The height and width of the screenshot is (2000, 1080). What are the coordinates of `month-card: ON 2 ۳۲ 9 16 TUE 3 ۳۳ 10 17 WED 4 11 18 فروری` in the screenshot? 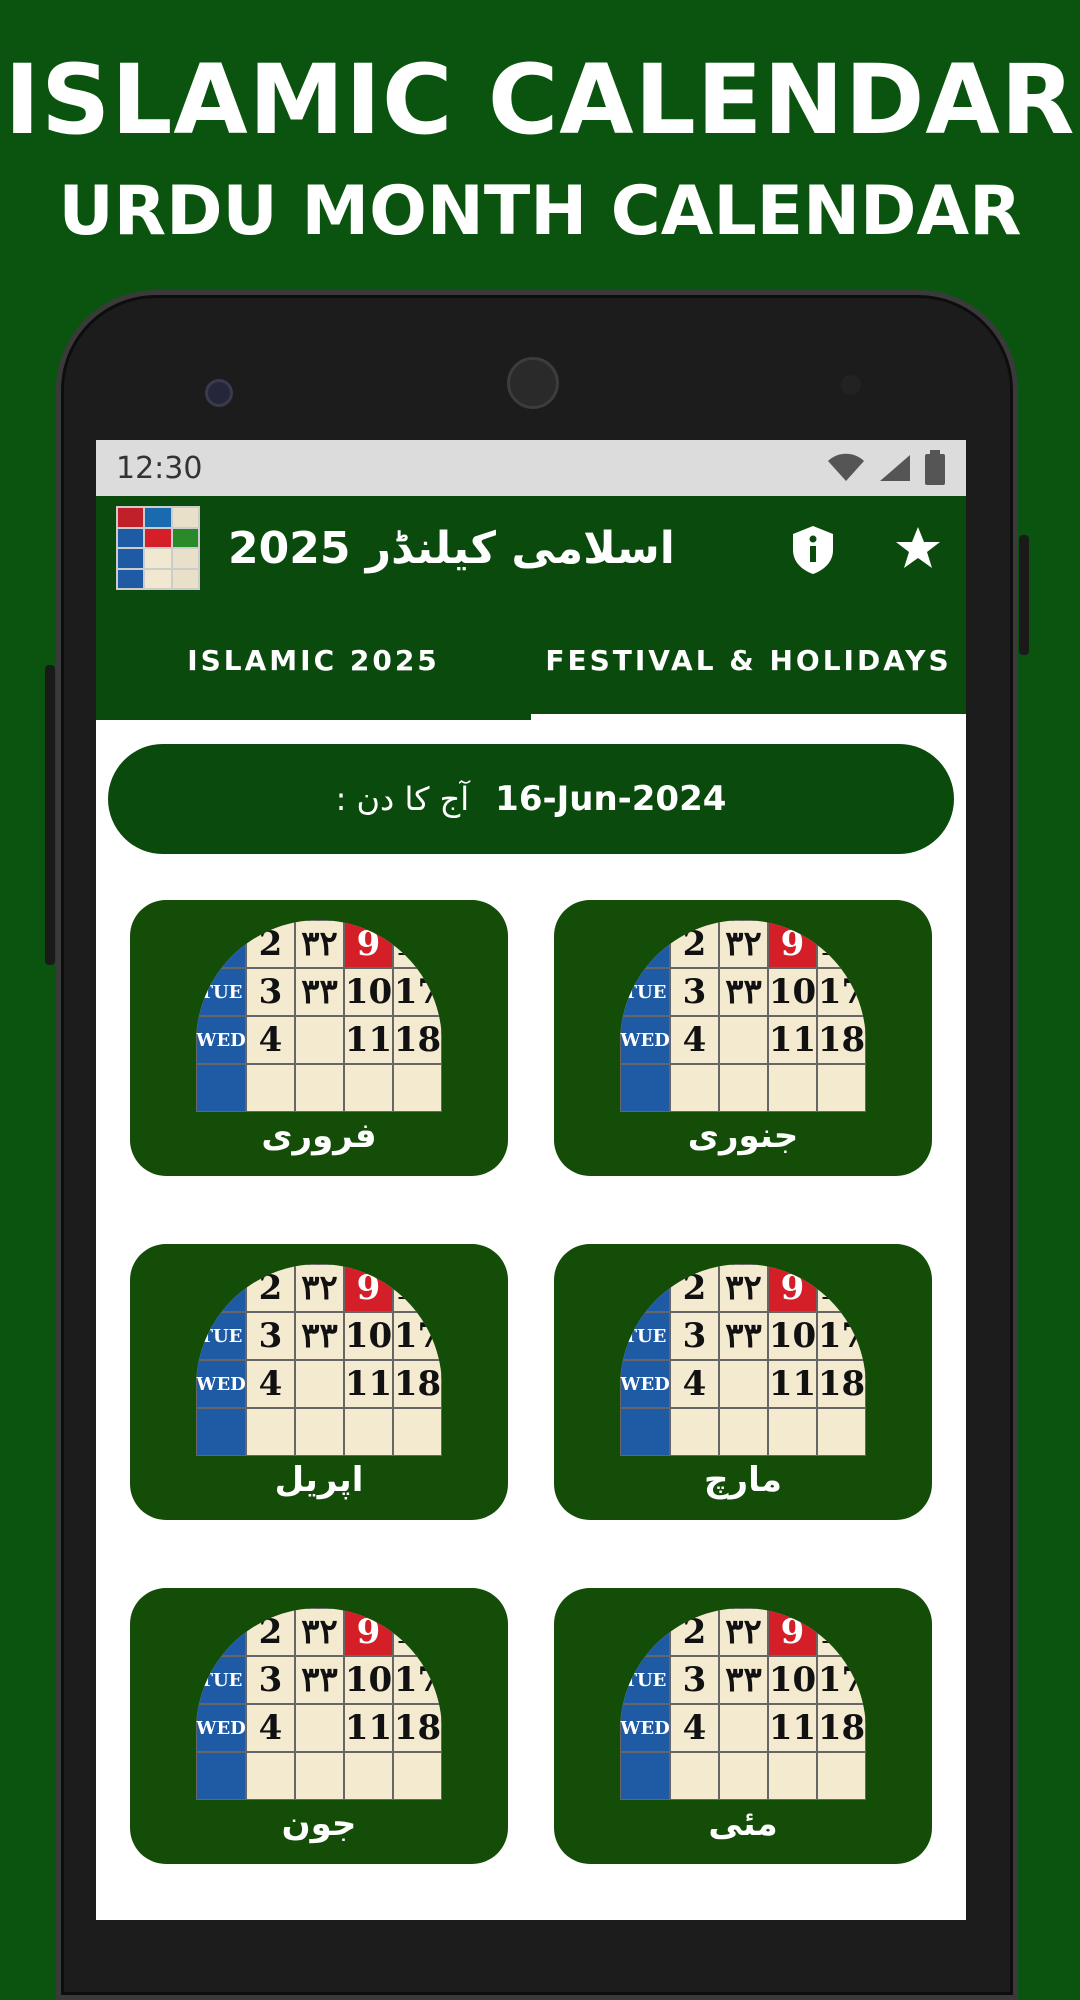 It's located at (319, 1038).